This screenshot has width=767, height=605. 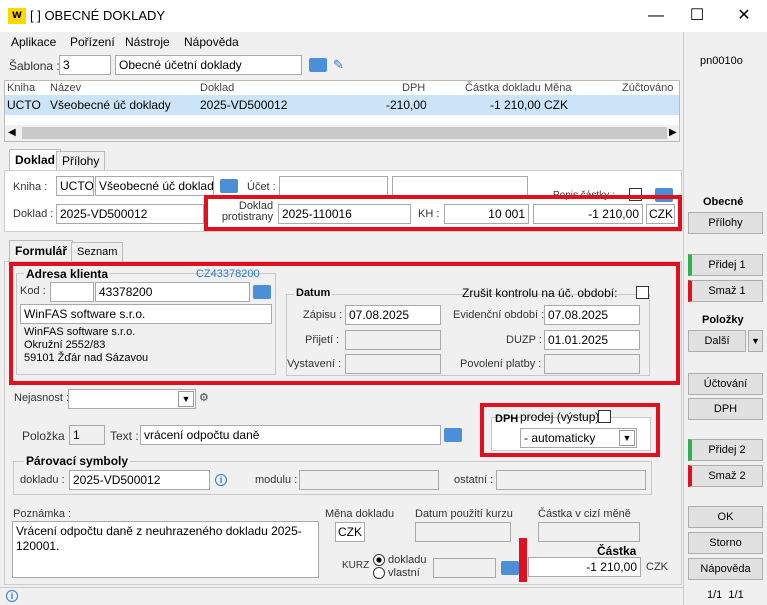 I want to click on datum-kurzu-input, so click(x=463, y=532).